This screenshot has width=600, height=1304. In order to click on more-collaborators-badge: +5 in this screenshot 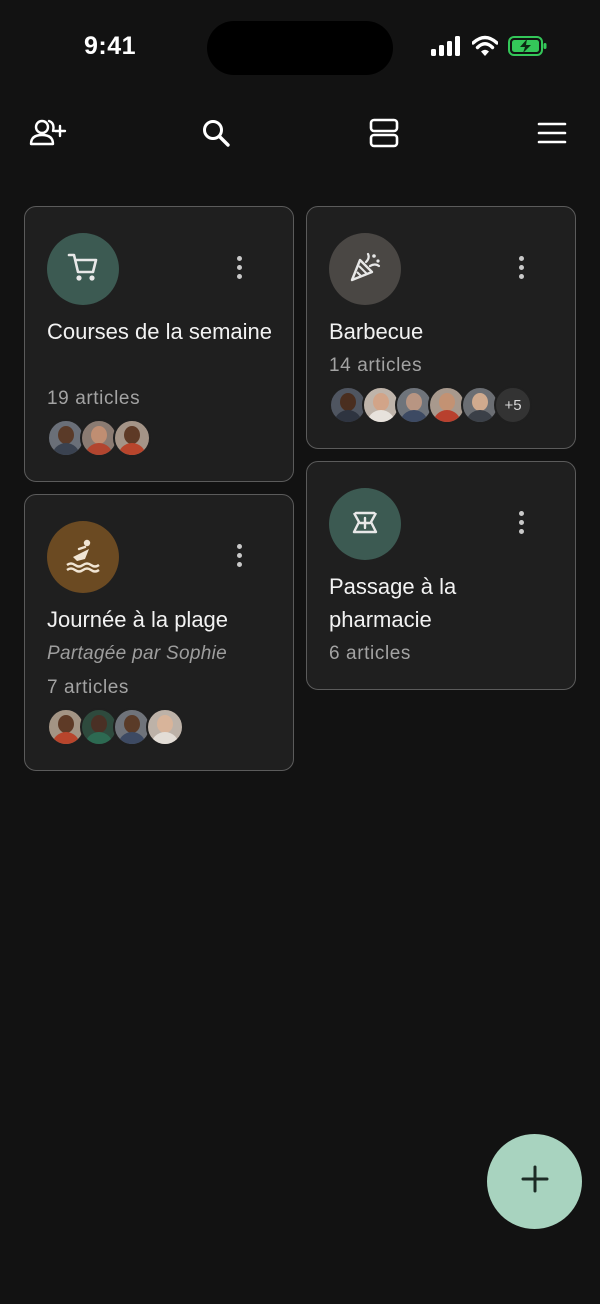, I will do `click(513, 405)`.